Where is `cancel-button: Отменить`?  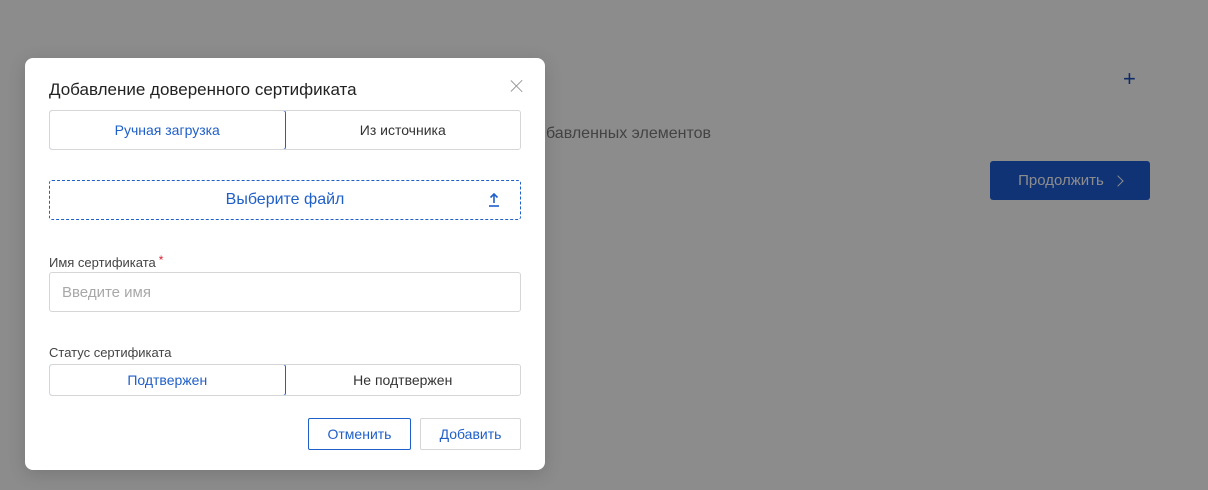 cancel-button: Отменить is located at coordinates (359, 434).